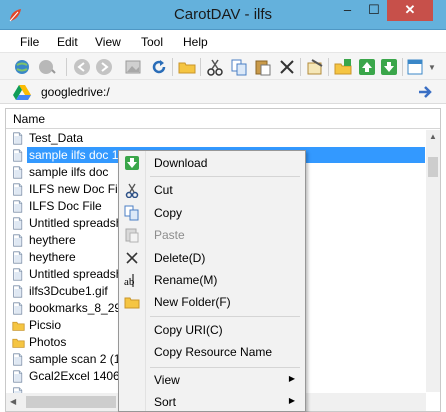  I want to click on cut-icon, so click(215, 67).